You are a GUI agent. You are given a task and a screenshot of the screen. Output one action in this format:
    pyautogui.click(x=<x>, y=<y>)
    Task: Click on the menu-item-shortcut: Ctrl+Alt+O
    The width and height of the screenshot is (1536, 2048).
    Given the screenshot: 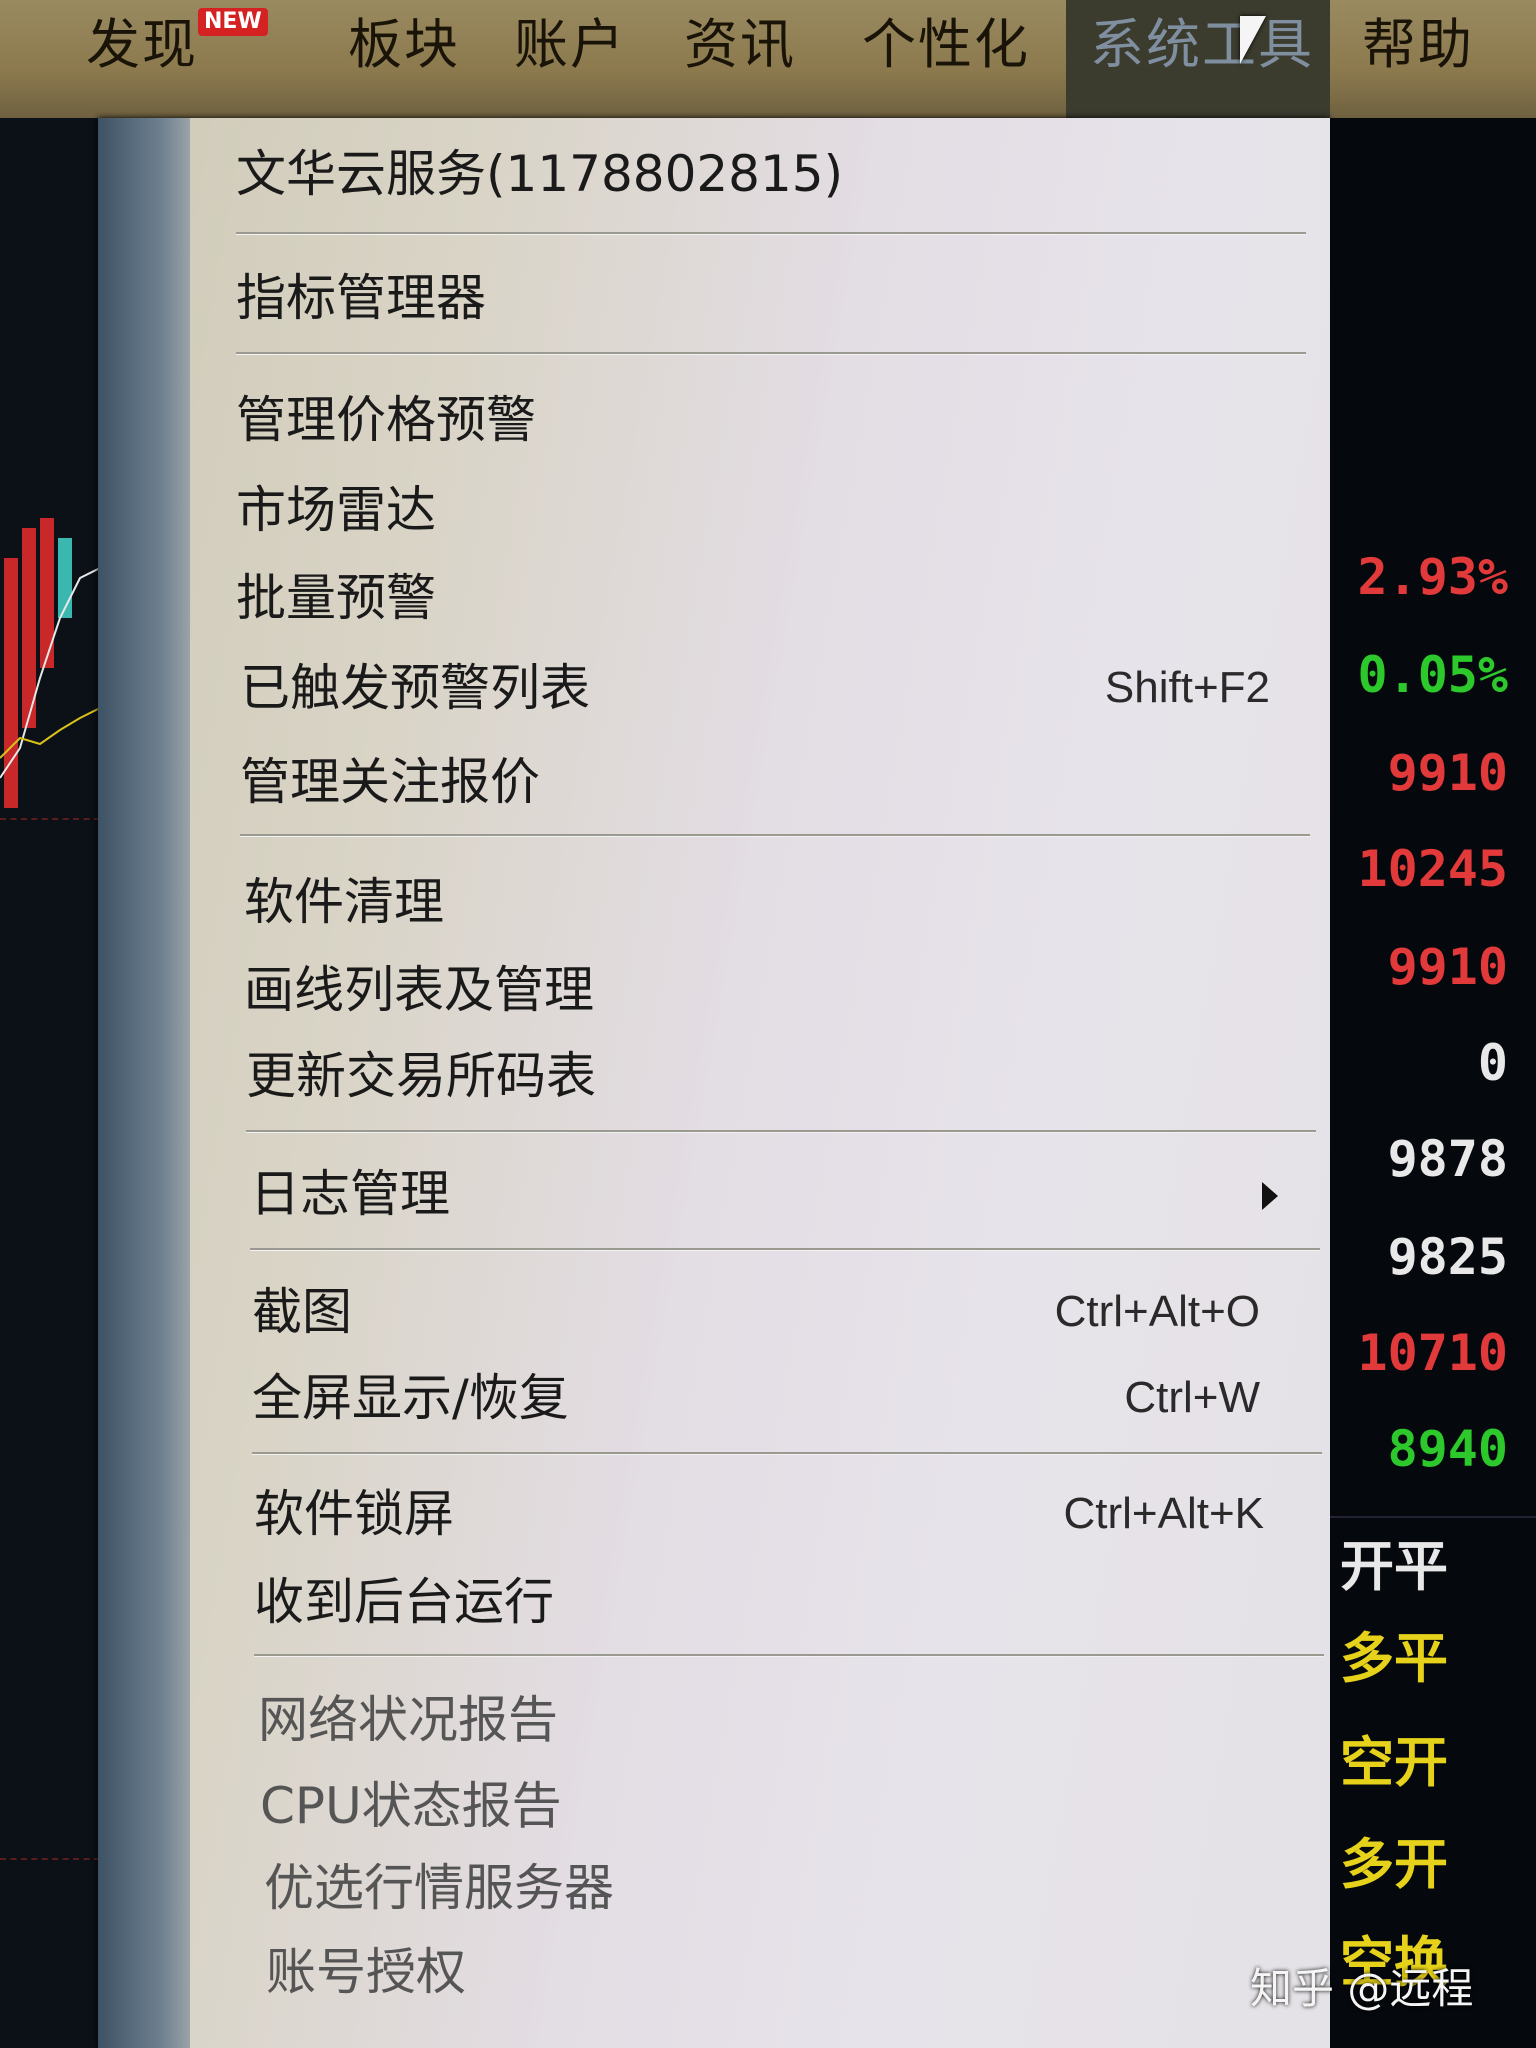 What is the action you would take?
    pyautogui.click(x=1157, y=1311)
    